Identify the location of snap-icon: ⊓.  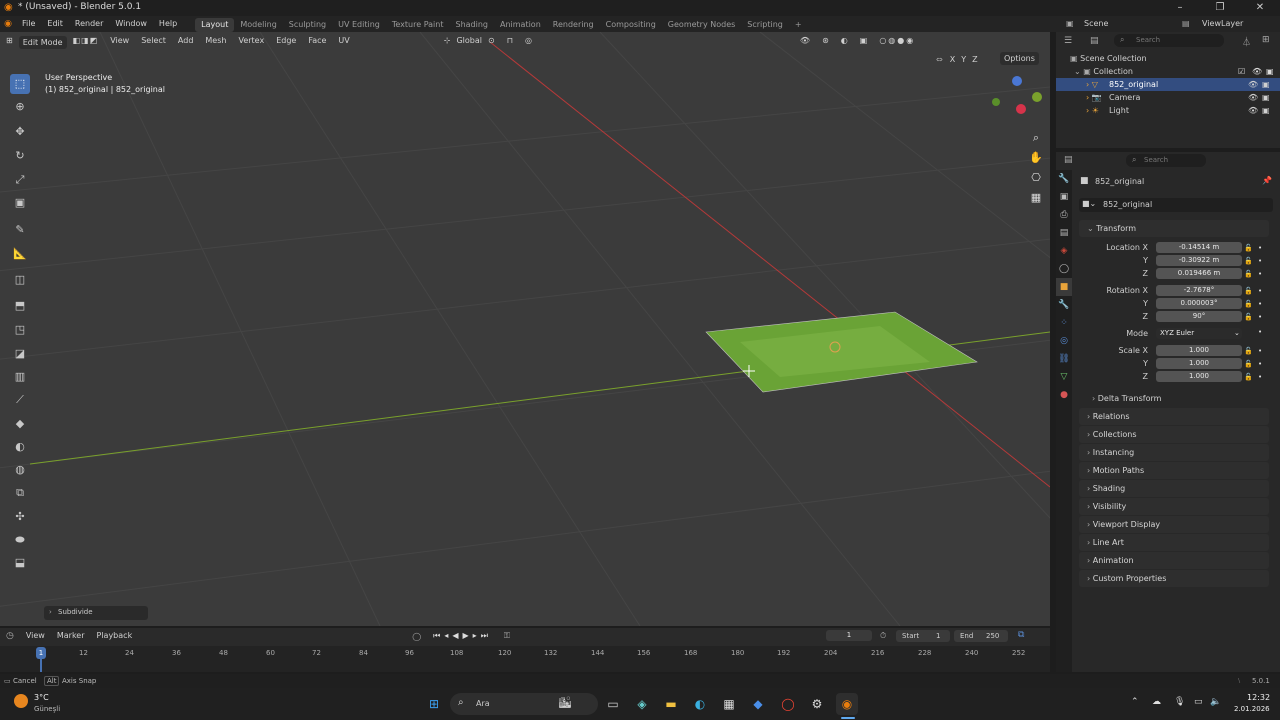
(510, 41).